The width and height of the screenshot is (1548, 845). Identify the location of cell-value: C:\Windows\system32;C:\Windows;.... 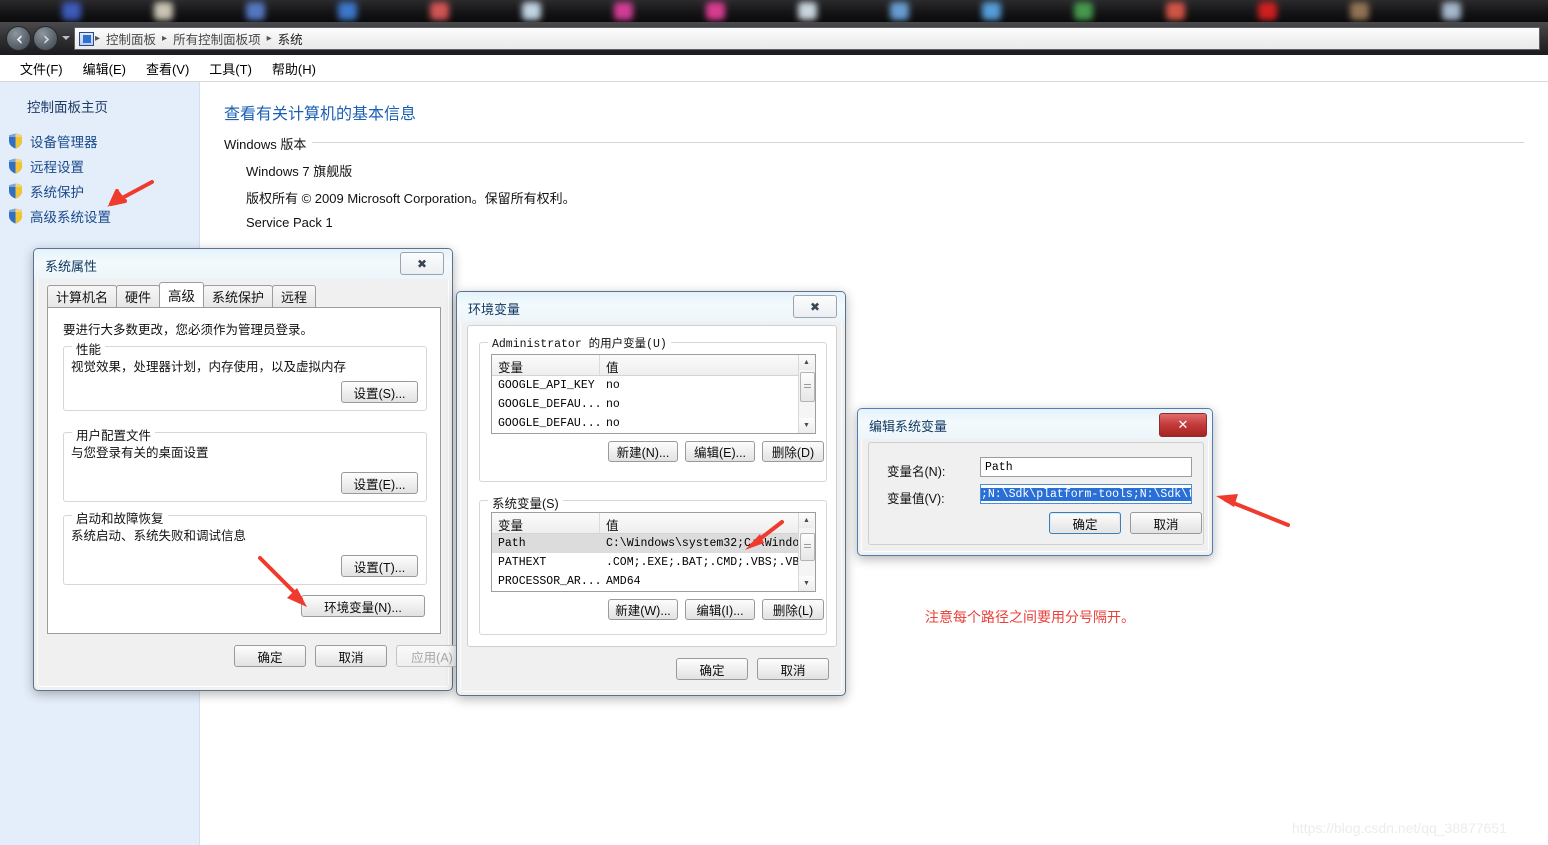
(710, 543).